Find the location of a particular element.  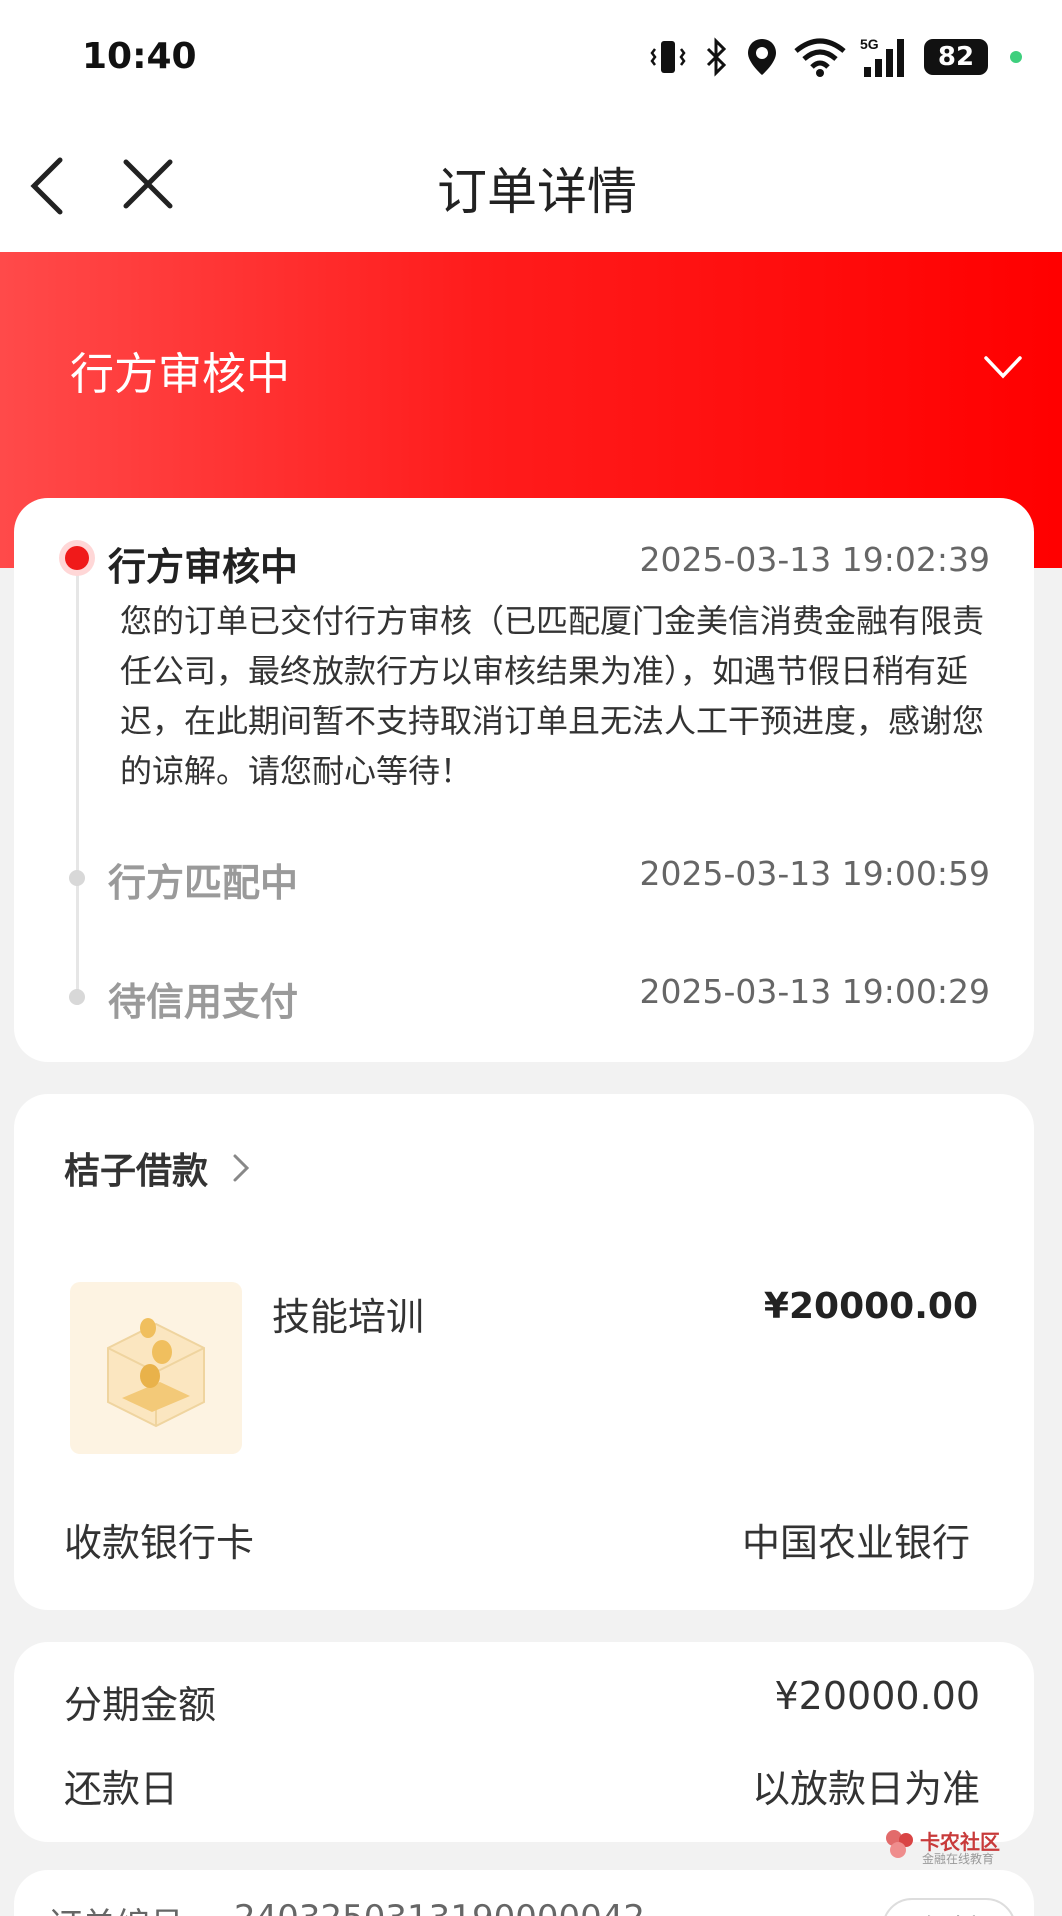

product-name: 技能培训 is located at coordinates (348, 1317).